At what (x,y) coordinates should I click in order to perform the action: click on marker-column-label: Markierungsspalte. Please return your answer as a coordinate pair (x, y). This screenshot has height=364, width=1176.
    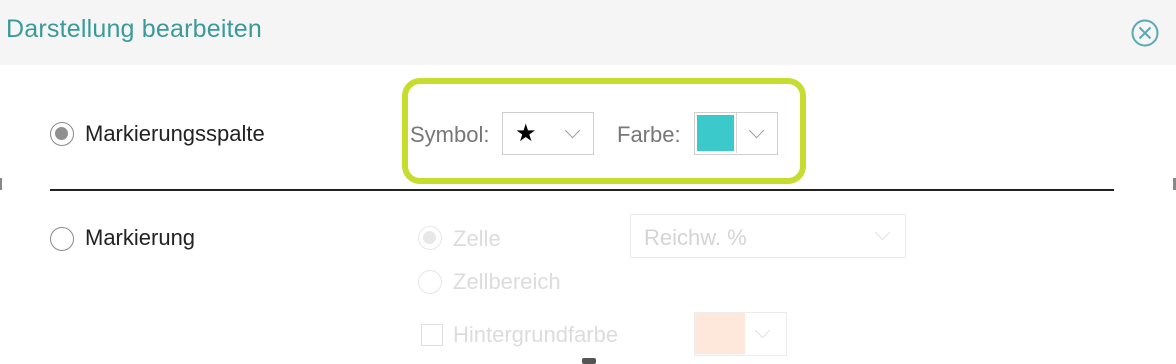
    Looking at the image, I should click on (175, 133).